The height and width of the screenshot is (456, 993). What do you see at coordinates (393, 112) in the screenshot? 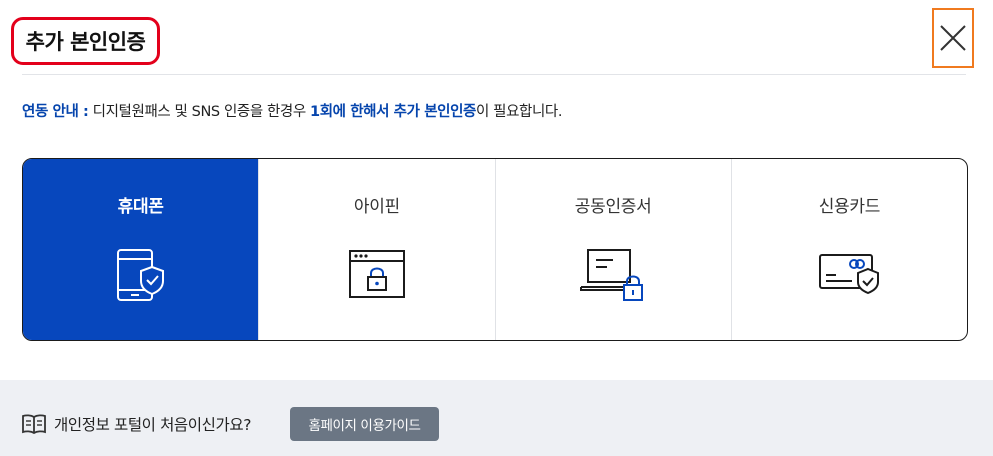
I see `notice-highlight: 1회에 한해서 추가 본인인증` at bounding box center [393, 112].